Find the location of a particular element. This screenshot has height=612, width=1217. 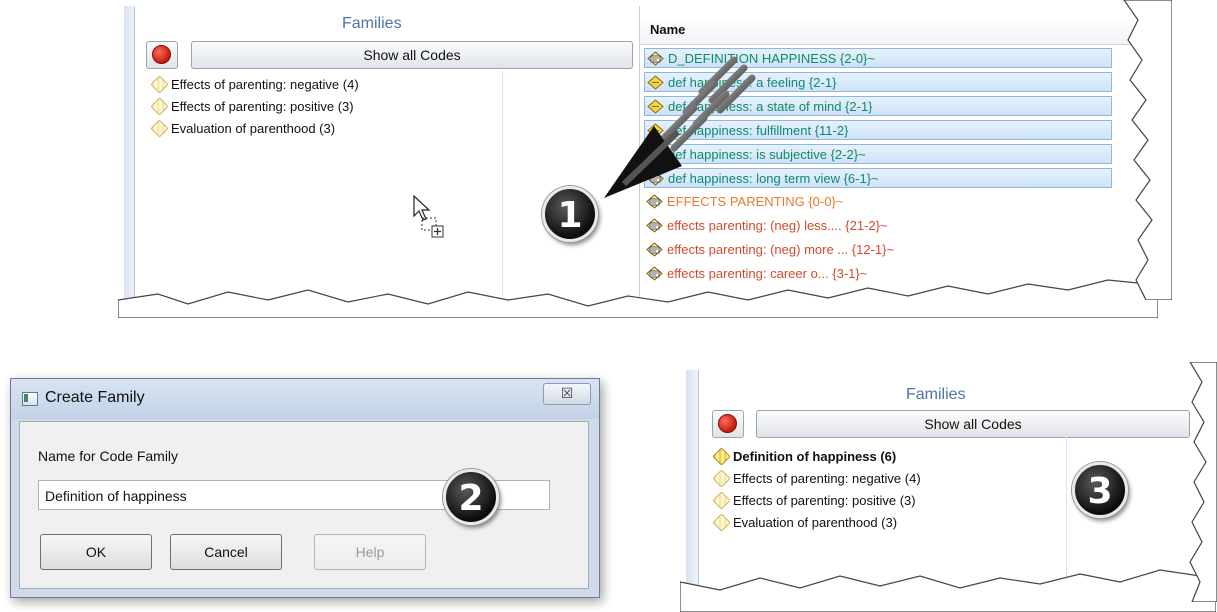

step-badge-2: 2 is located at coordinates (471, 497).